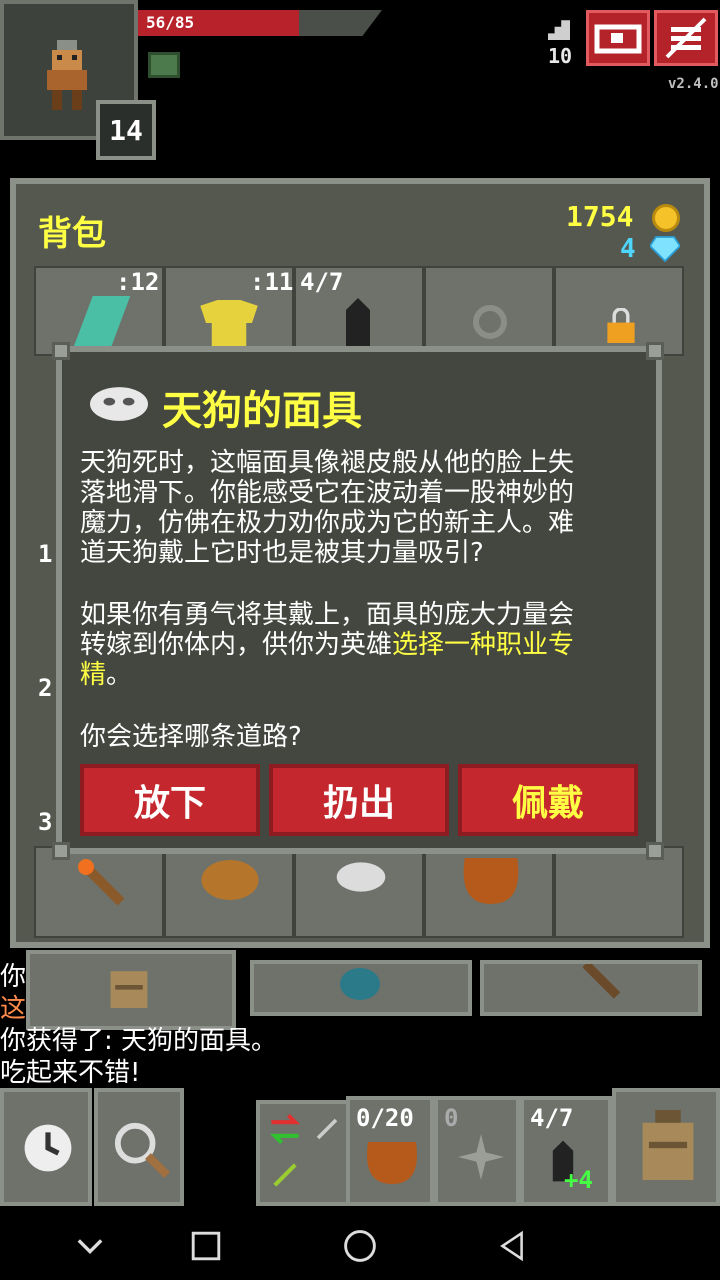  What do you see at coordinates (358, 322) in the screenshot?
I see `shadow-cloak-icon` at bounding box center [358, 322].